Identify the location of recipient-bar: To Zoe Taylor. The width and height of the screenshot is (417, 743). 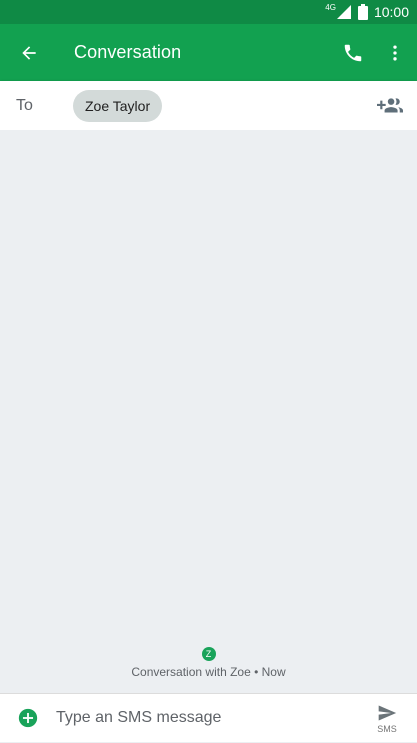
(208, 105).